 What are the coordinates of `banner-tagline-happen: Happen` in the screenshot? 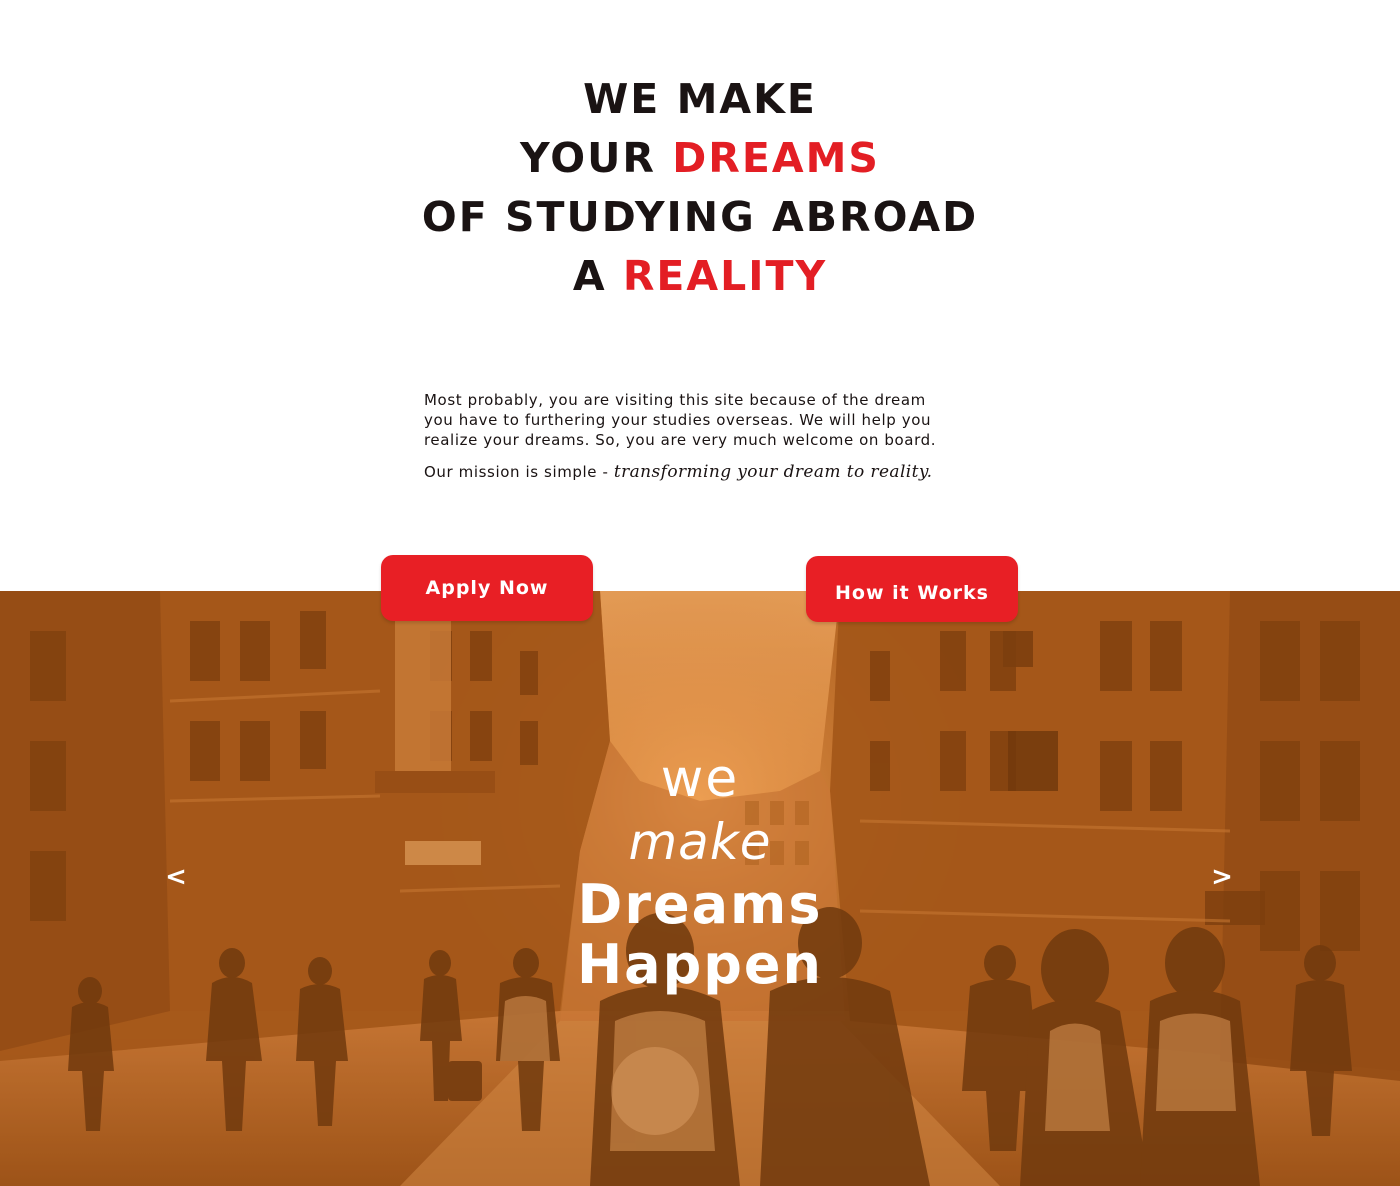 It's located at (699, 964).